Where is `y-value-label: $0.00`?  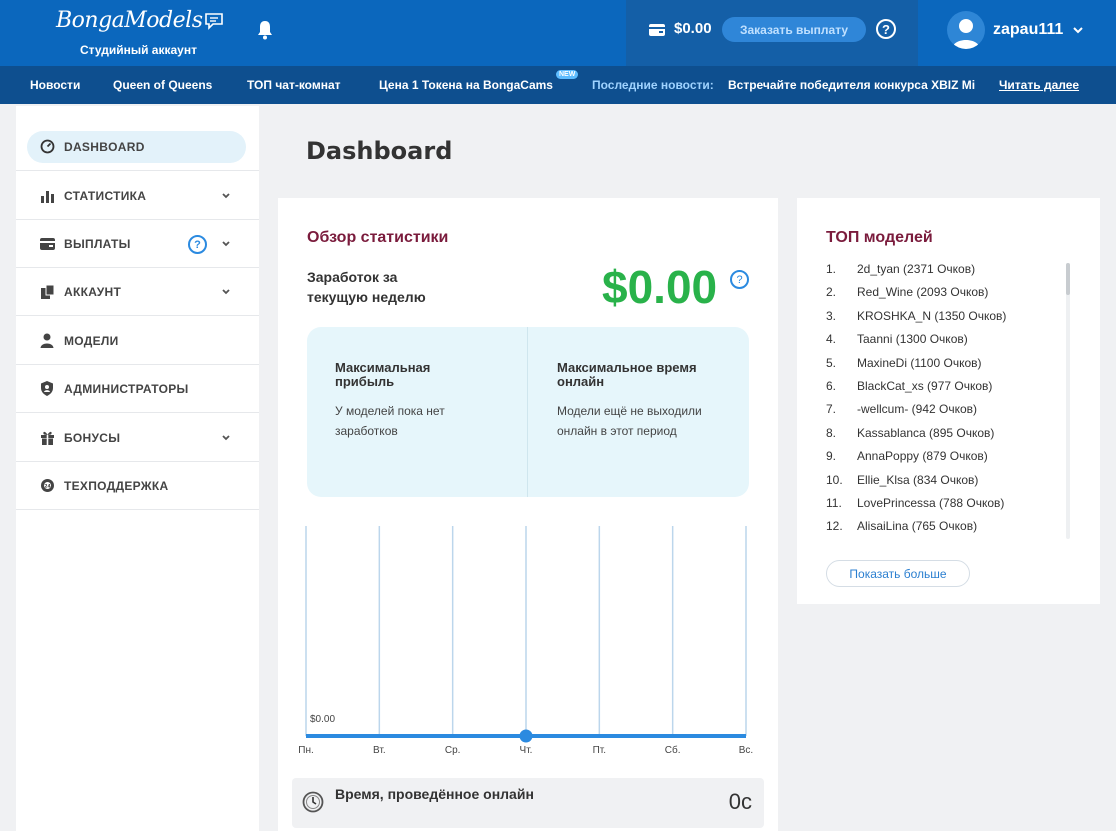 y-value-label: $0.00 is located at coordinates (322, 719).